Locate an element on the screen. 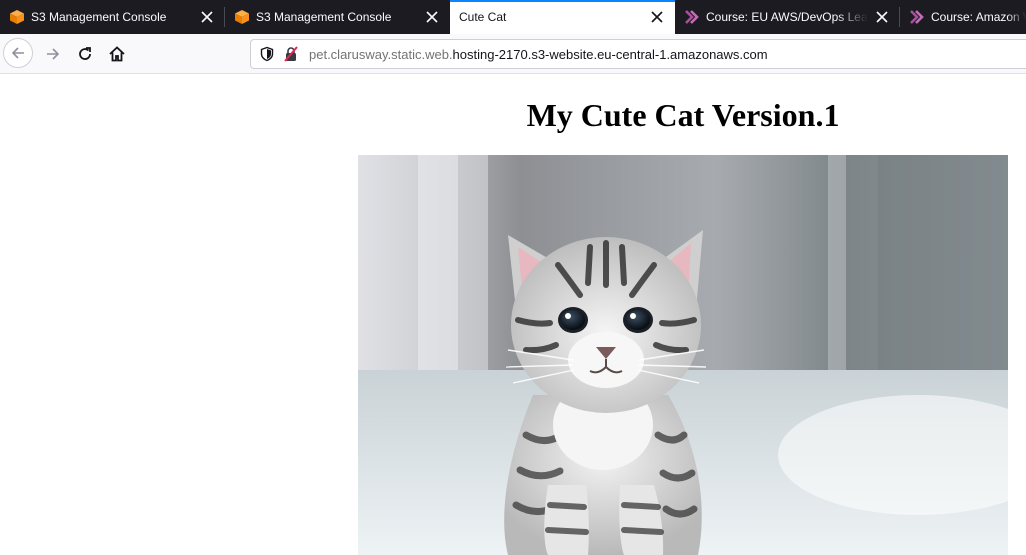 This screenshot has height=555, width=1026. back-arrow-icon is located at coordinates (17, 53).